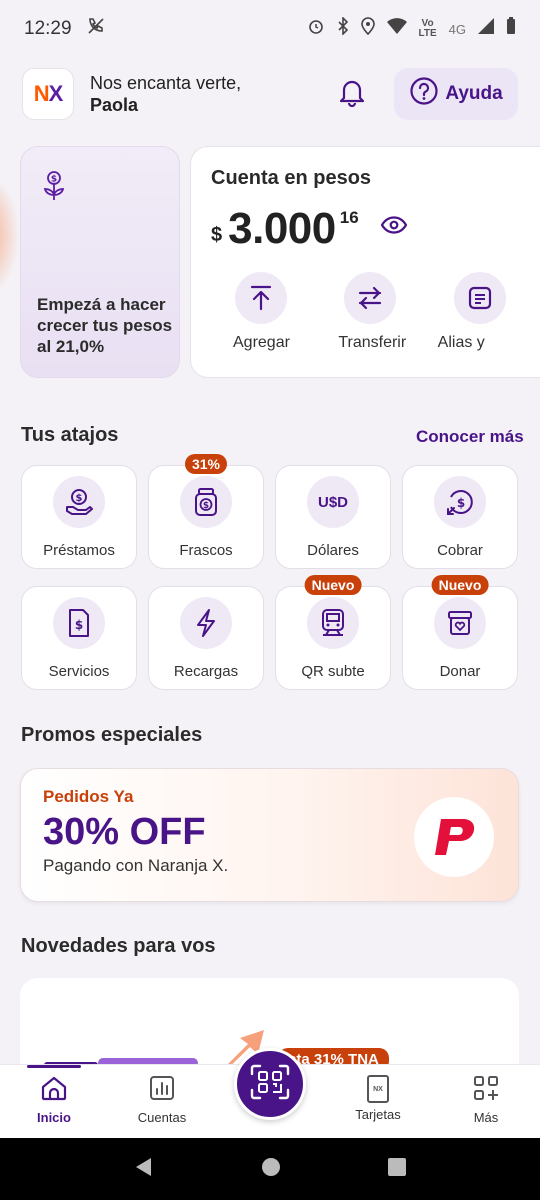  What do you see at coordinates (206, 671) in the screenshot?
I see `shortcut-label: Recargas` at bounding box center [206, 671].